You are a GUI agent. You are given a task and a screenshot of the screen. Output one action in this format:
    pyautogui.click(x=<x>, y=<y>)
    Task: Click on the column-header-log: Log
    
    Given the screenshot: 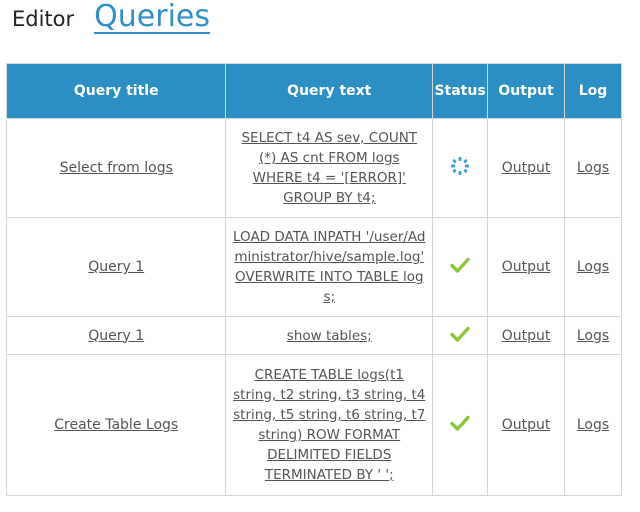 What is the action you would take?
    pyautogui.click(x=593, y=91)
    